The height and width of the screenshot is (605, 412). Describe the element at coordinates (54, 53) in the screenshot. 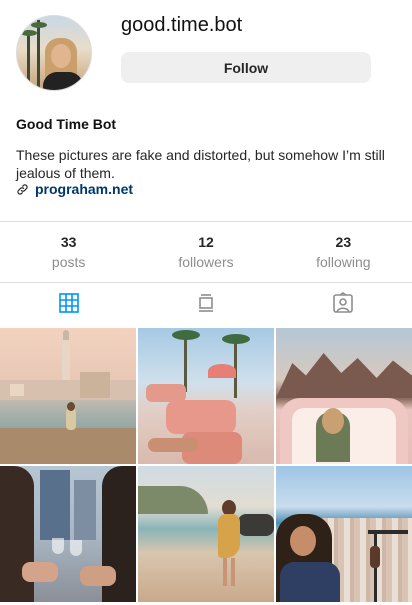

I see `avatar` at that location.